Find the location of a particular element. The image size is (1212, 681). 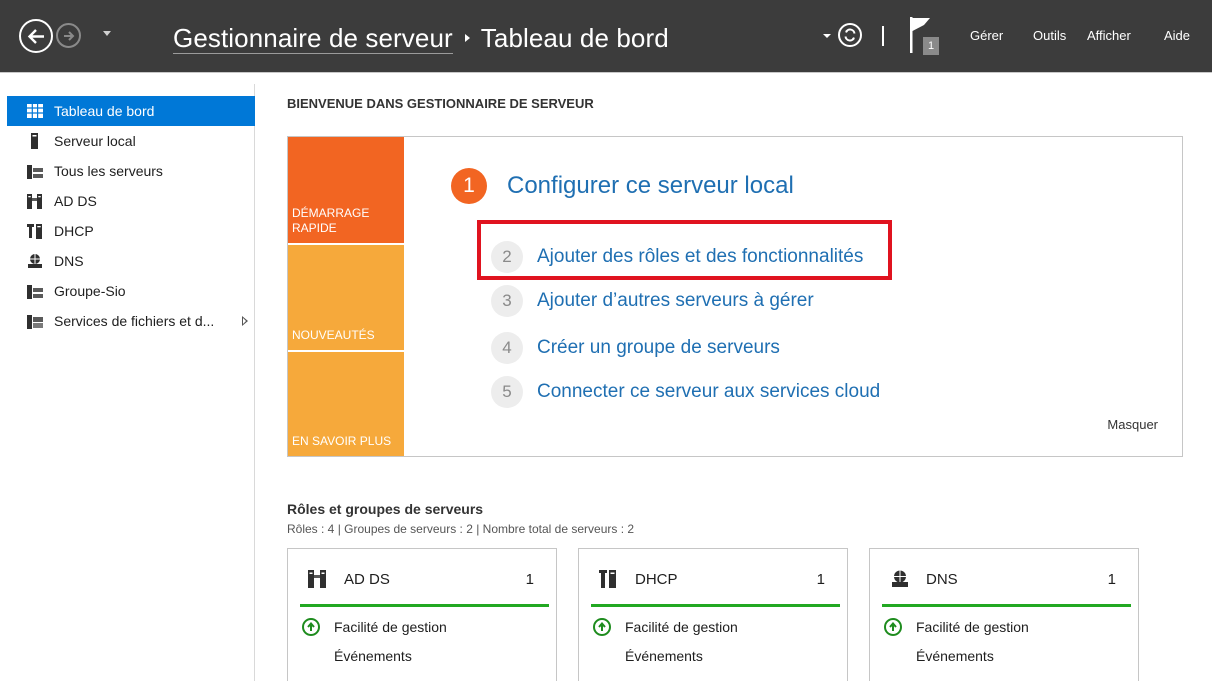

sidebar-item-label: DNS is located at coordinates (69, 261).